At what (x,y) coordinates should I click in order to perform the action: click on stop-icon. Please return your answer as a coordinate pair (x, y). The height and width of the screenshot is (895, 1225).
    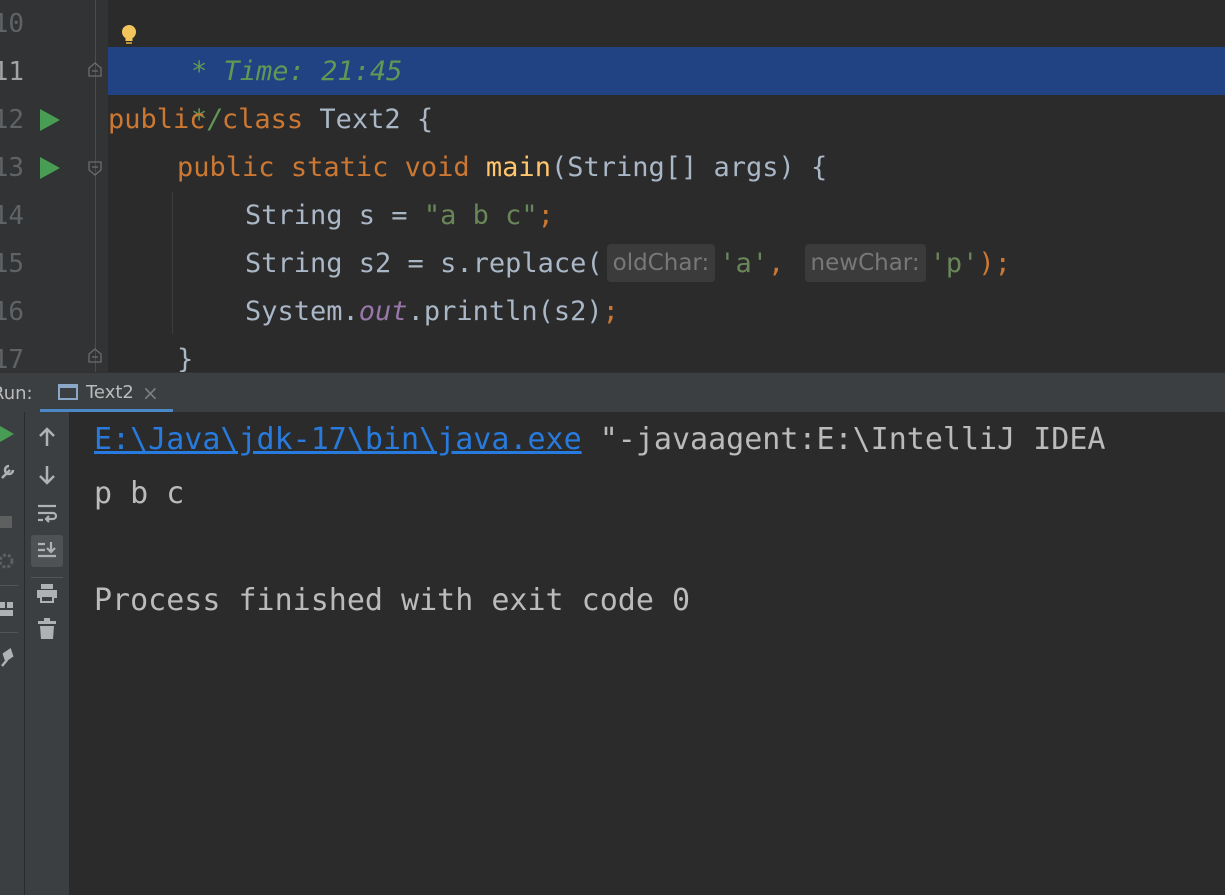
    Looking at the image, I should click on (6, 522).